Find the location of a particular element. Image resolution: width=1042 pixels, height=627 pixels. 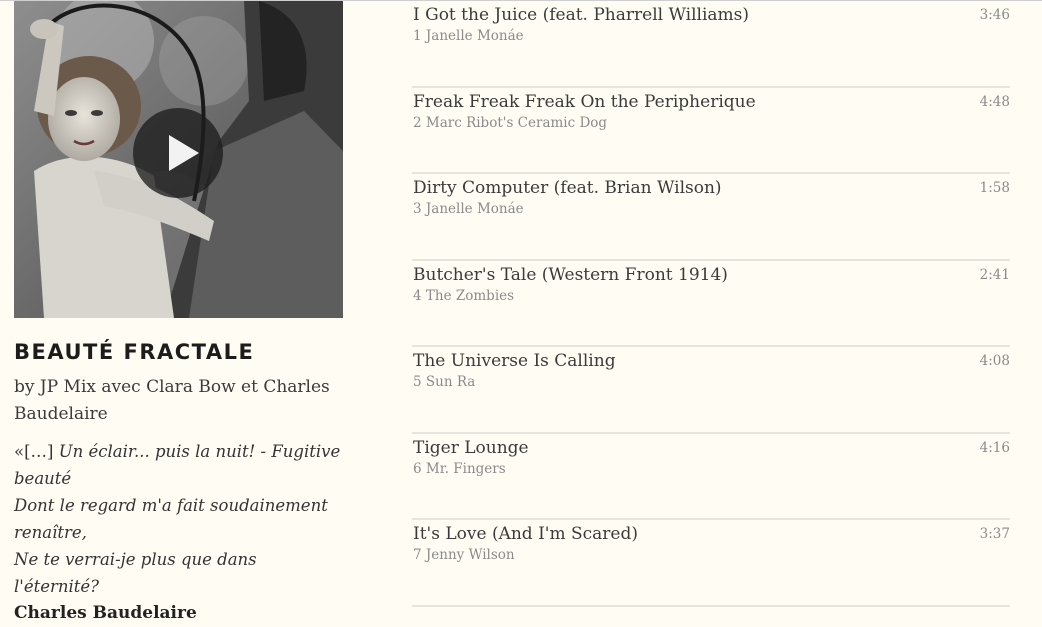

track-number: 3 is located at coordinates (417, 209).